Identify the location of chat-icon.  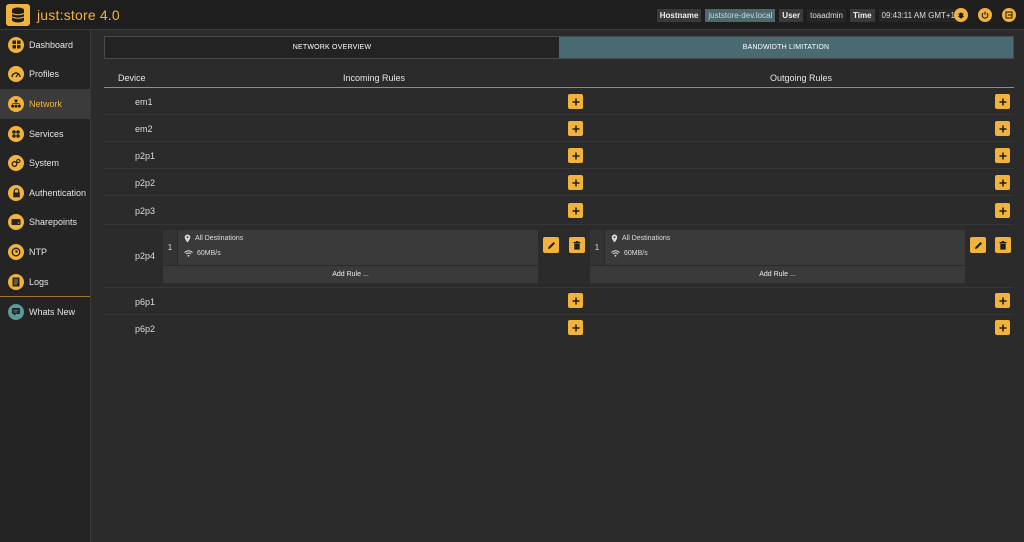
(16, 312).